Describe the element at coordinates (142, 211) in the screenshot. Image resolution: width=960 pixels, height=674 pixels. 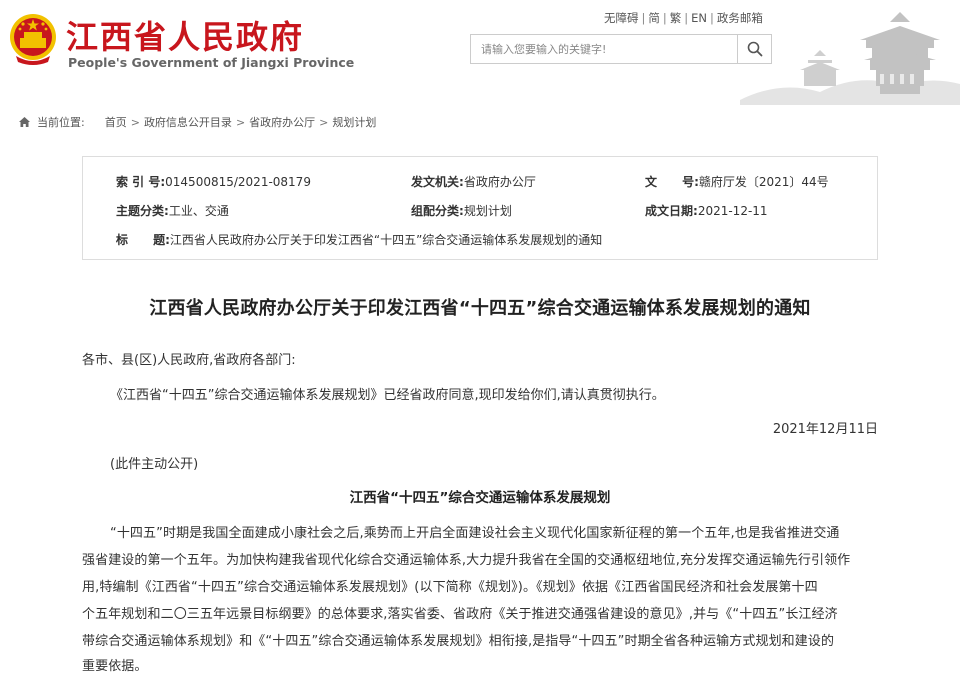
I see `info-key: 主题分类:` at that location.